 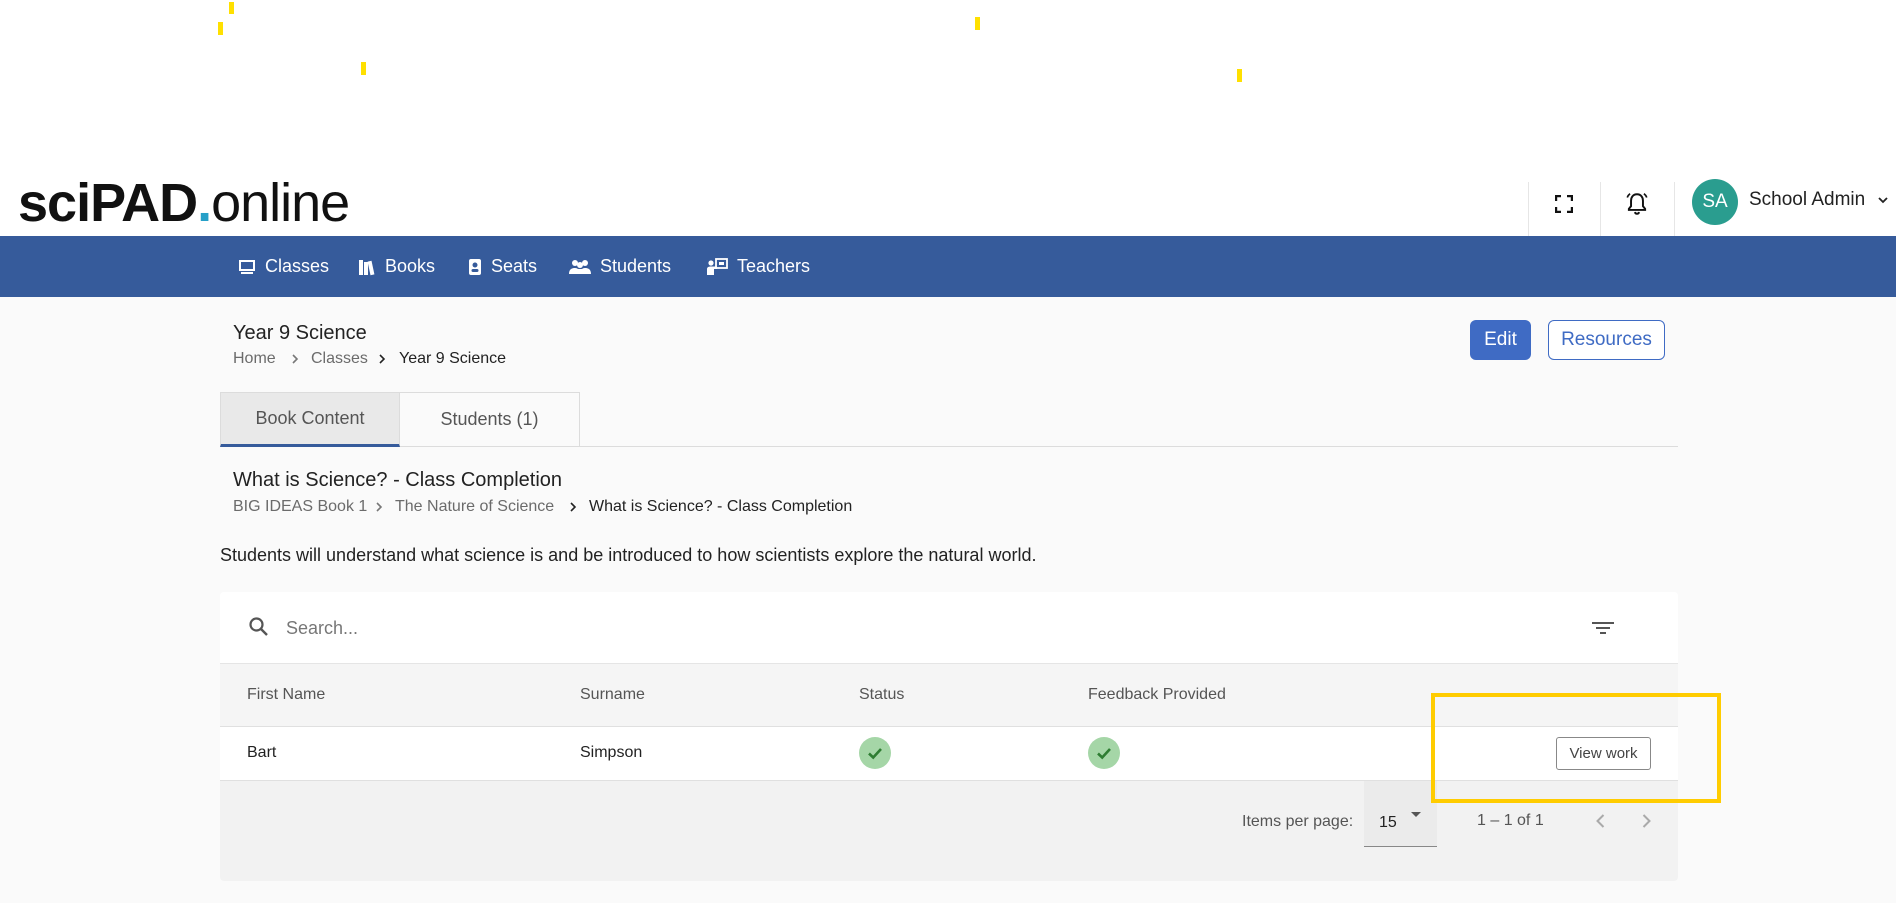 What do you see at coordinates (612, 695) in the screenshot?
I see `column-surname: Surname` at bounding box center [612, 695].